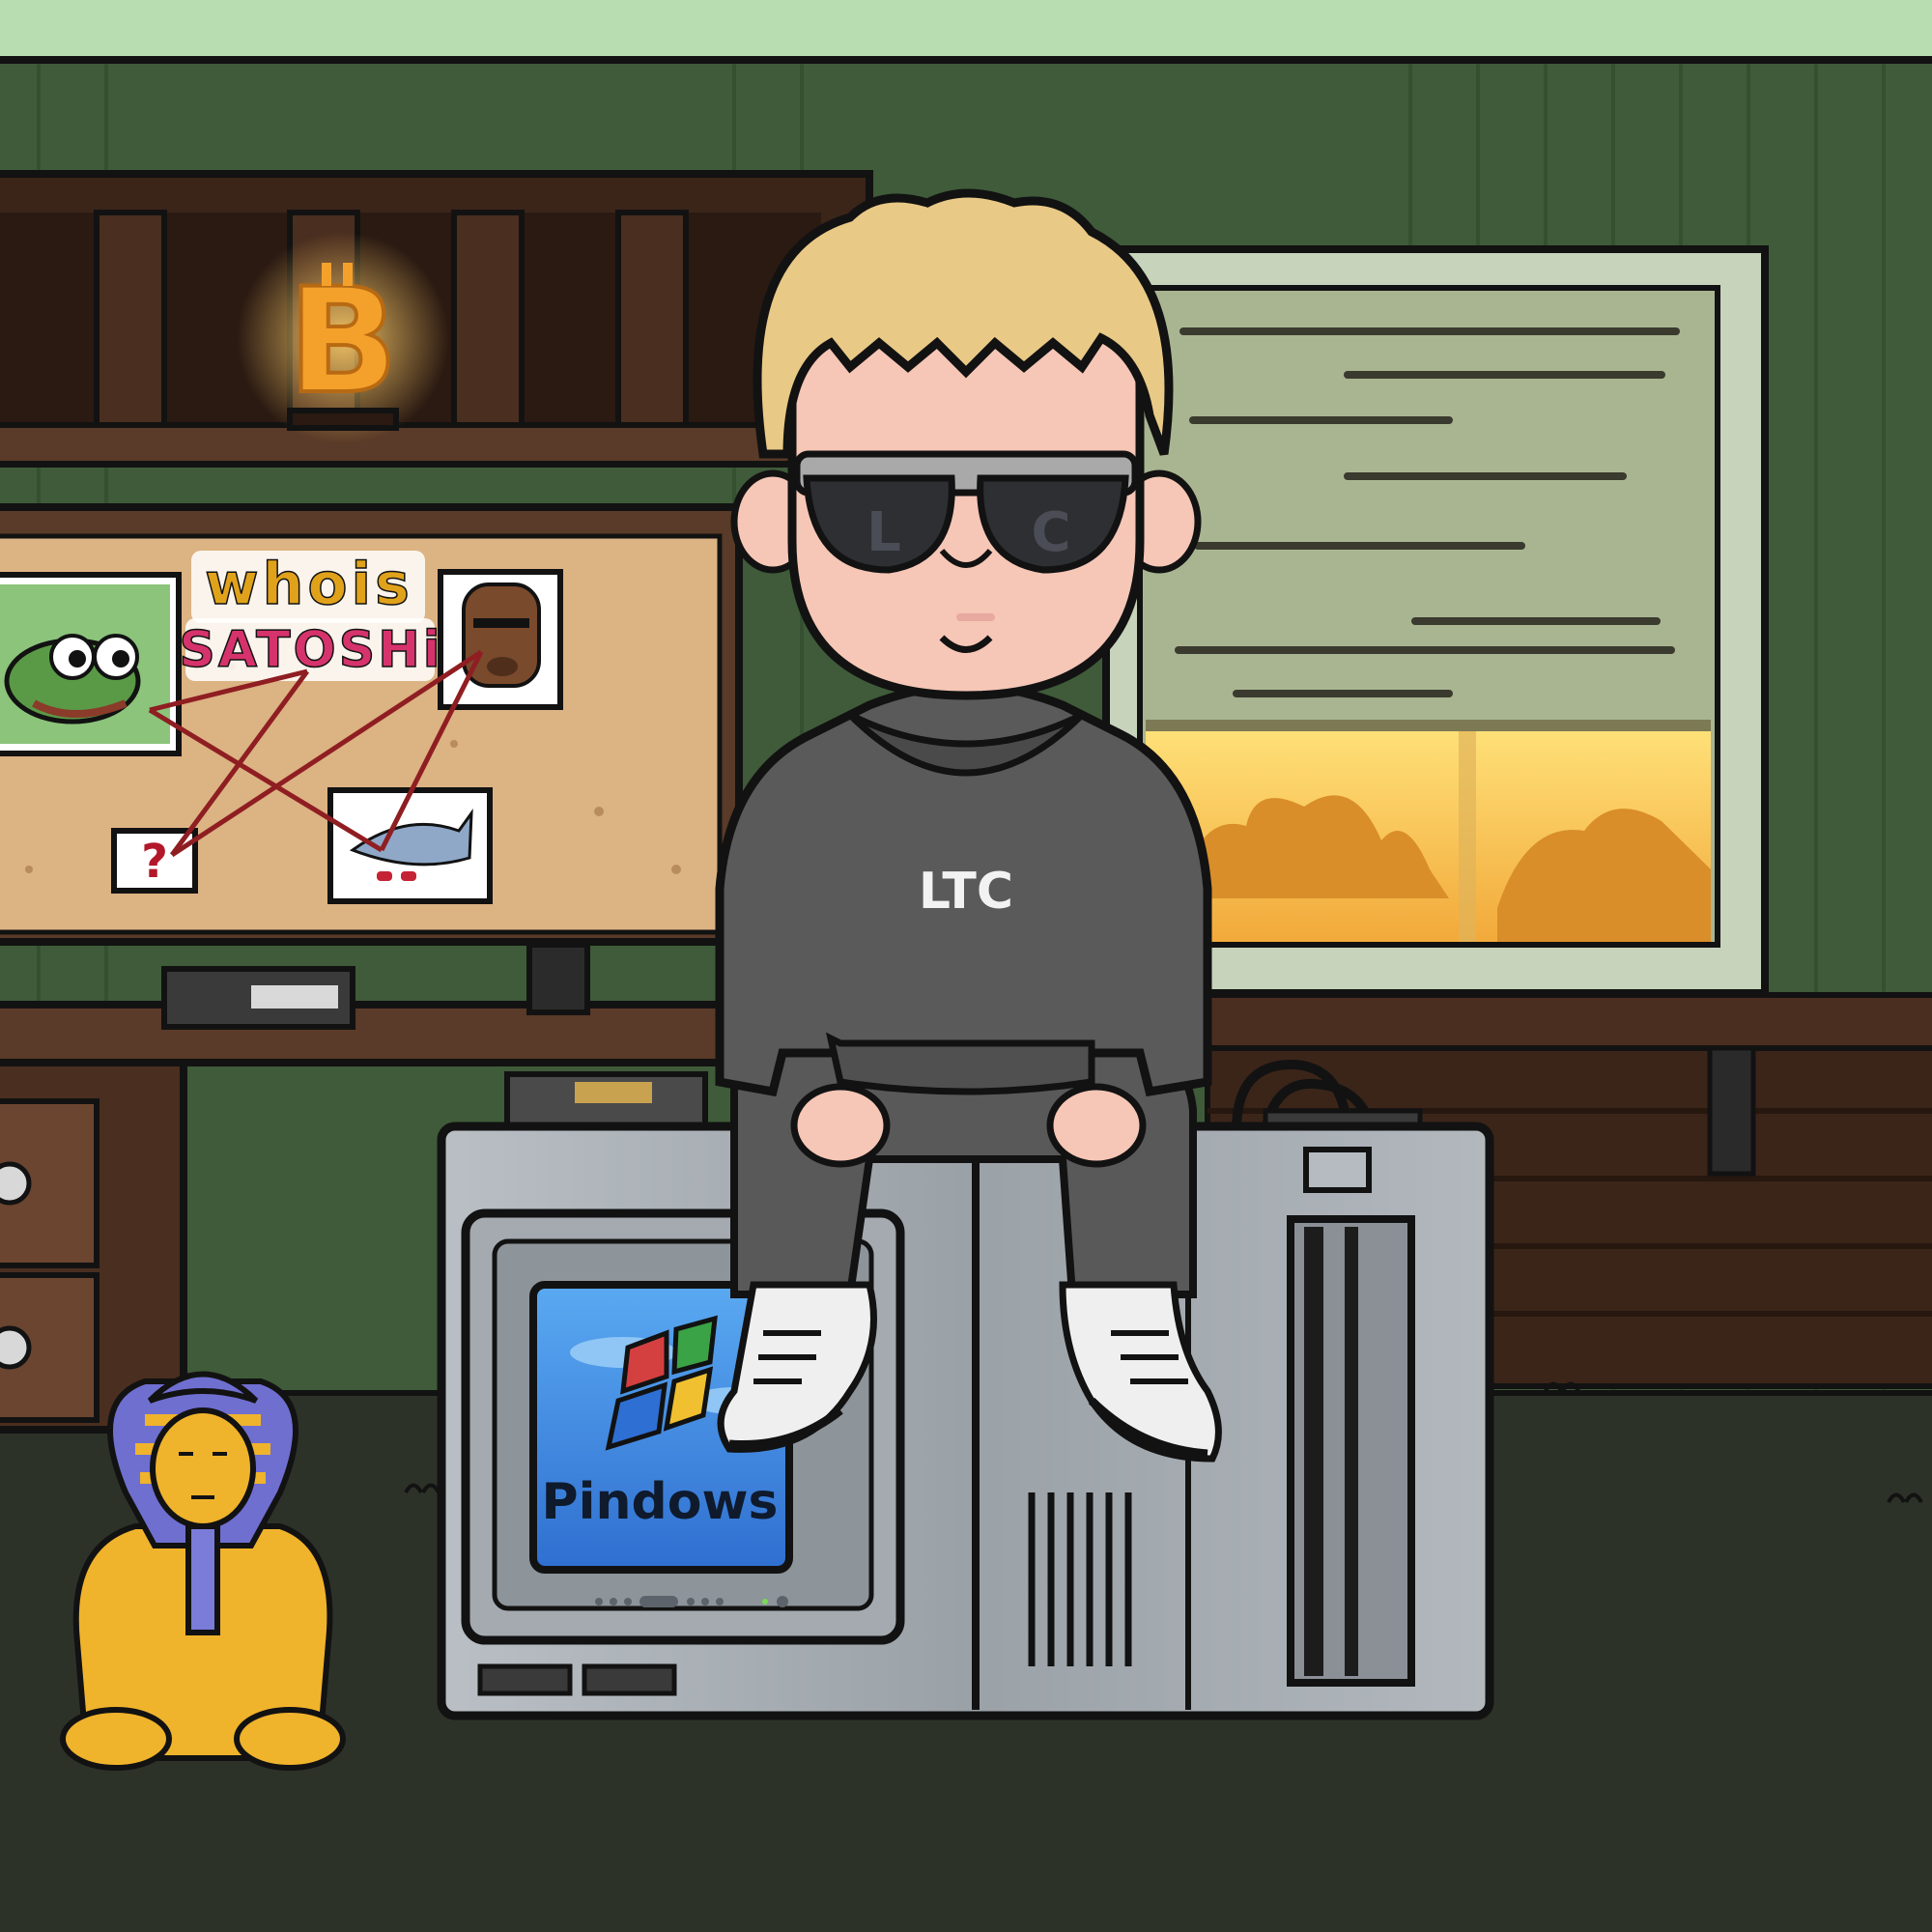 Image resolution: width=1932 pixels, height=1932 pixels. I want to click on poster-title: whois SATOSHi, so click(310, 615).